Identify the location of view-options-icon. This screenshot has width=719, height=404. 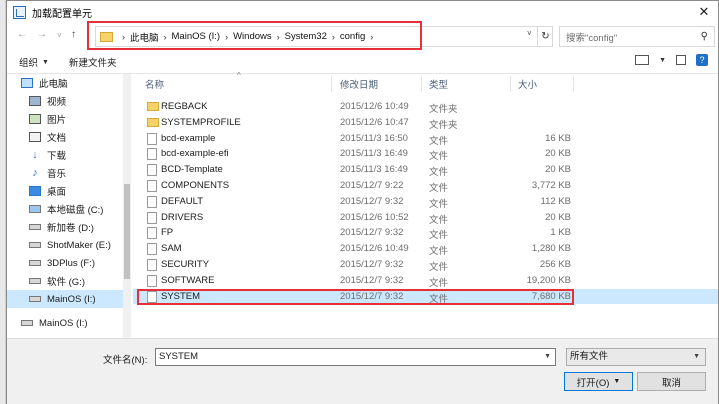
(642, 60).